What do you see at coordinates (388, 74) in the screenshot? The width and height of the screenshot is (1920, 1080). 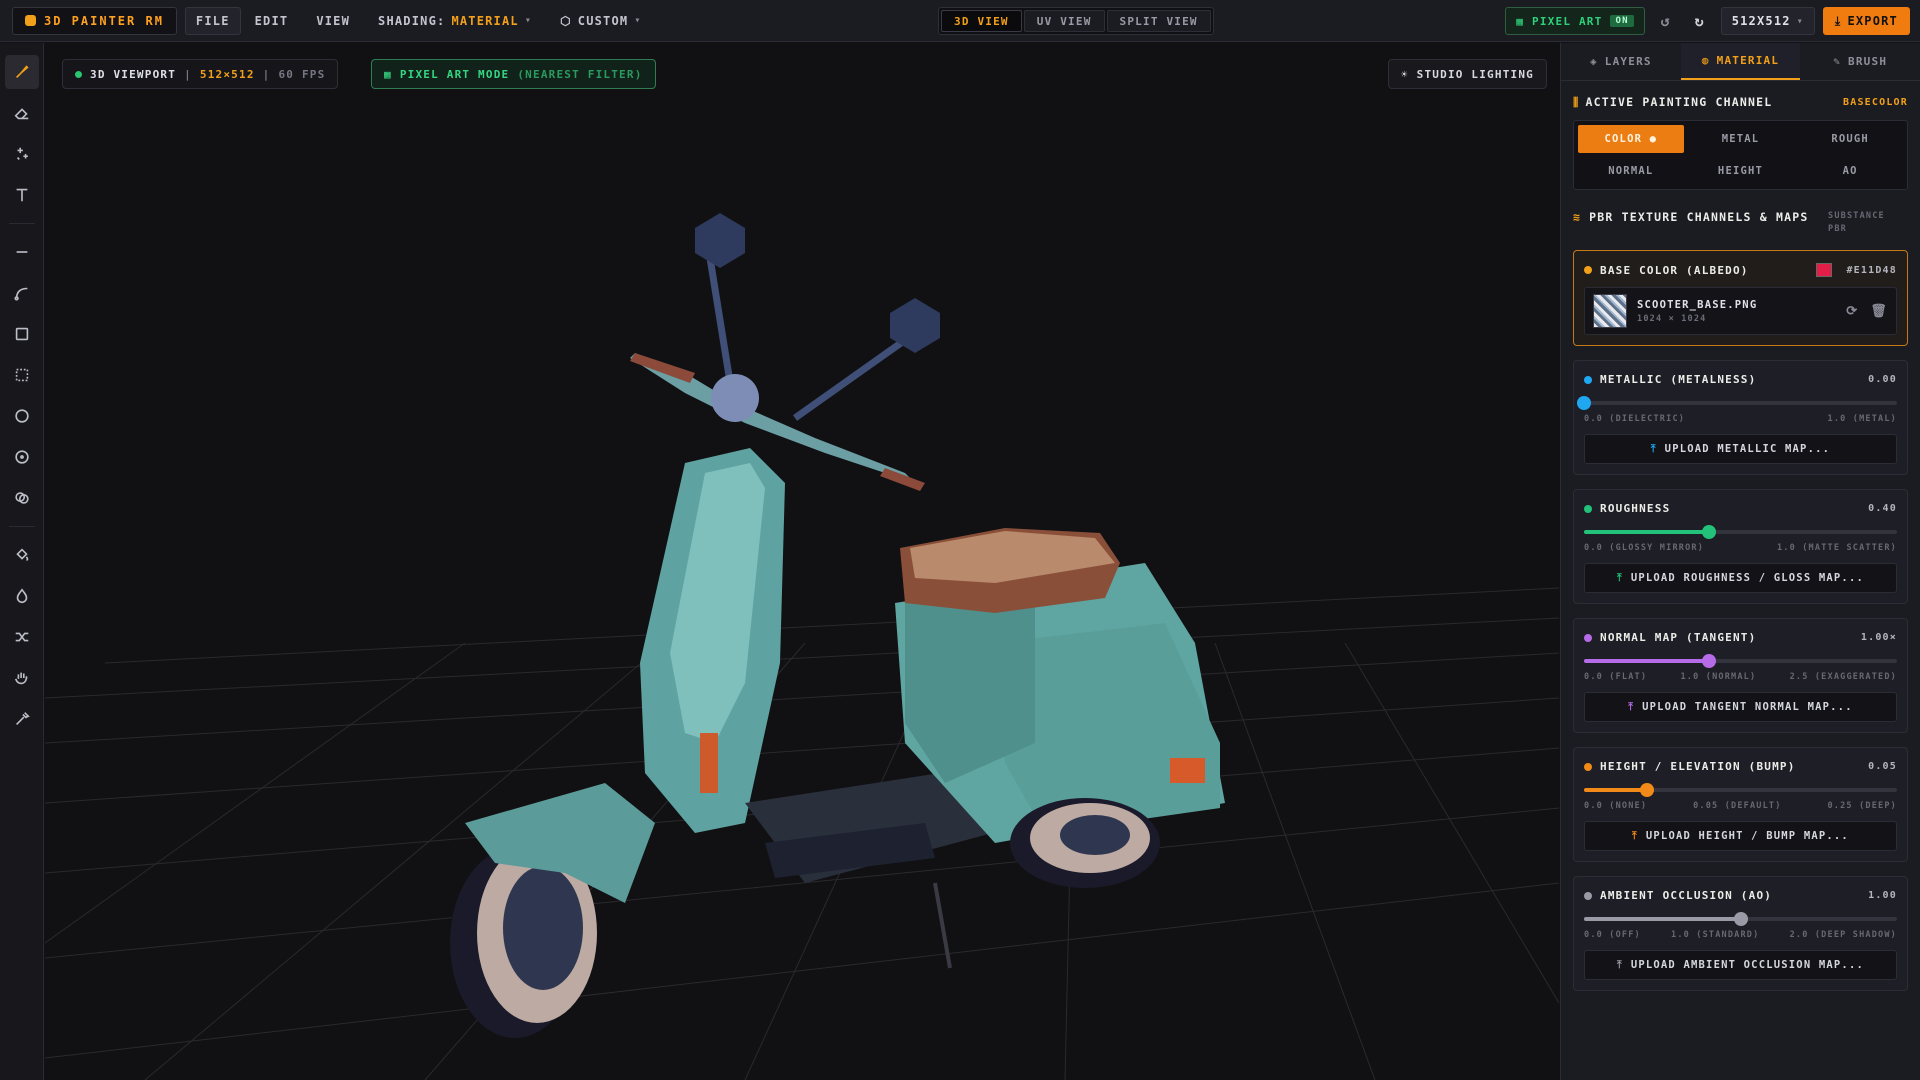 I see `grid-icon: ▦` at bounding box center [388, 74].